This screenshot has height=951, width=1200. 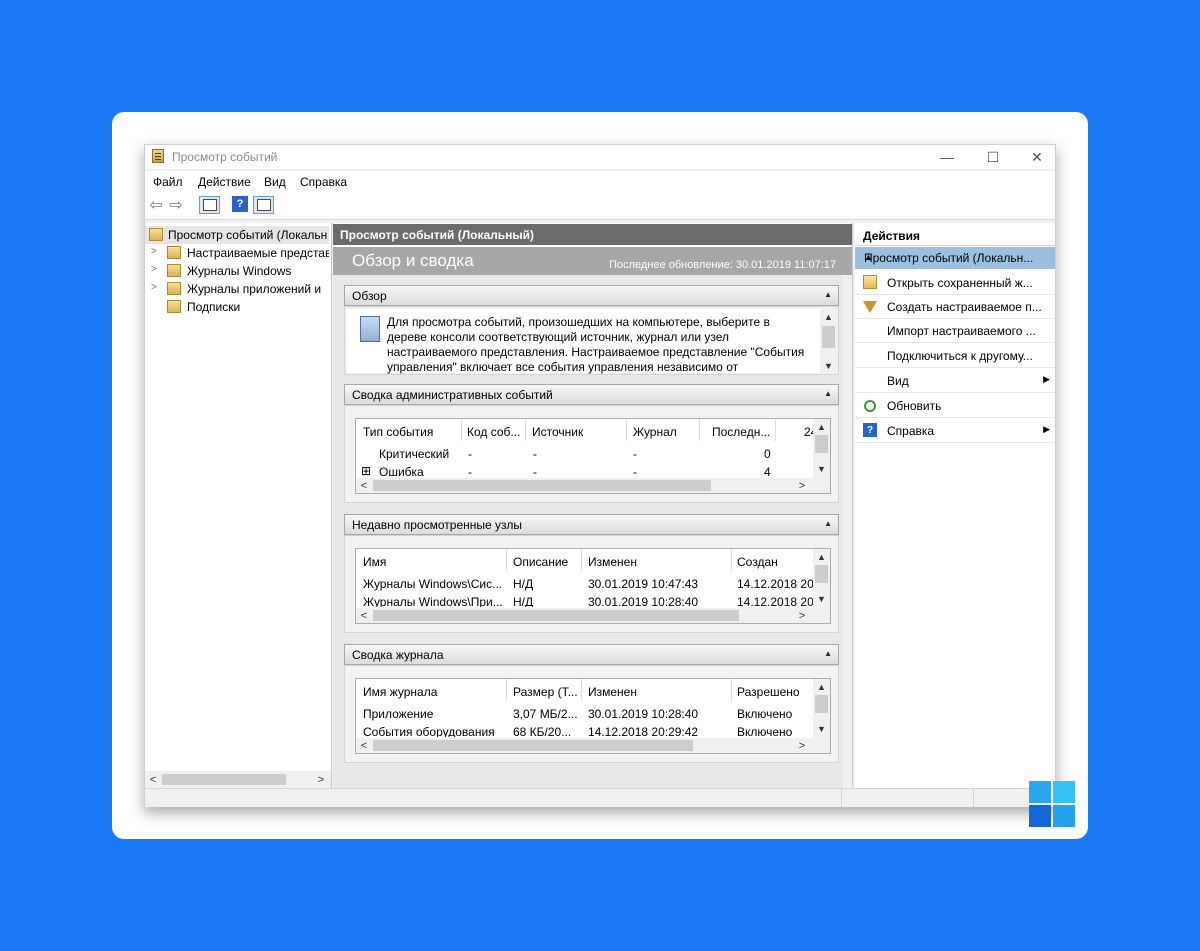 I want to click on section-admin-summary-header: Сводка административных событий ▲, so click(x=591, y=394).